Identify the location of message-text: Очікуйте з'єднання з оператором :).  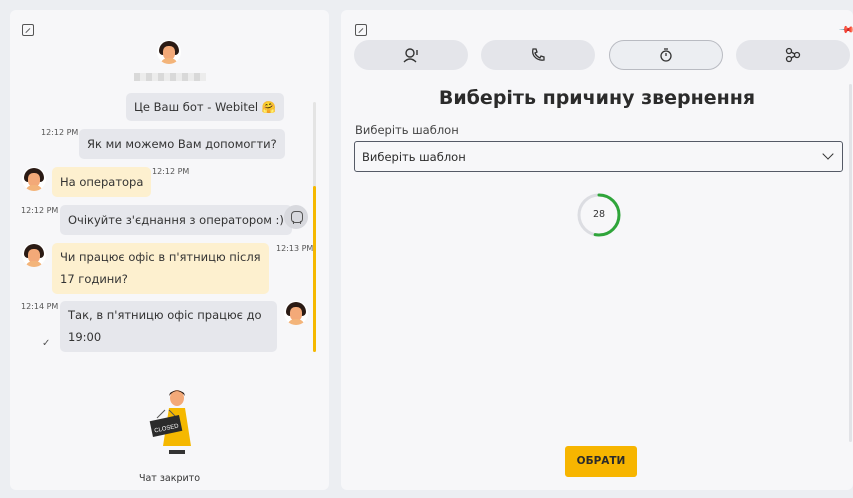
(176, 220).